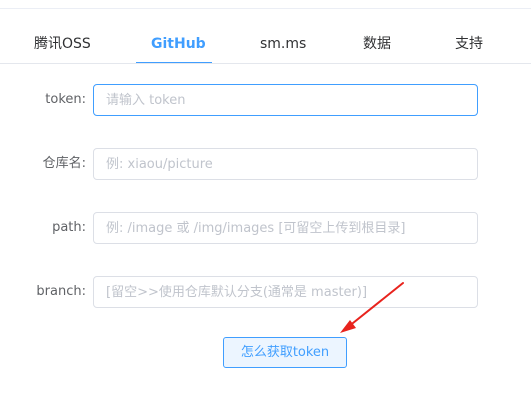 This screenshot has height=401, width=531. I want to click on tab-data: 数据, so click(377, 44).